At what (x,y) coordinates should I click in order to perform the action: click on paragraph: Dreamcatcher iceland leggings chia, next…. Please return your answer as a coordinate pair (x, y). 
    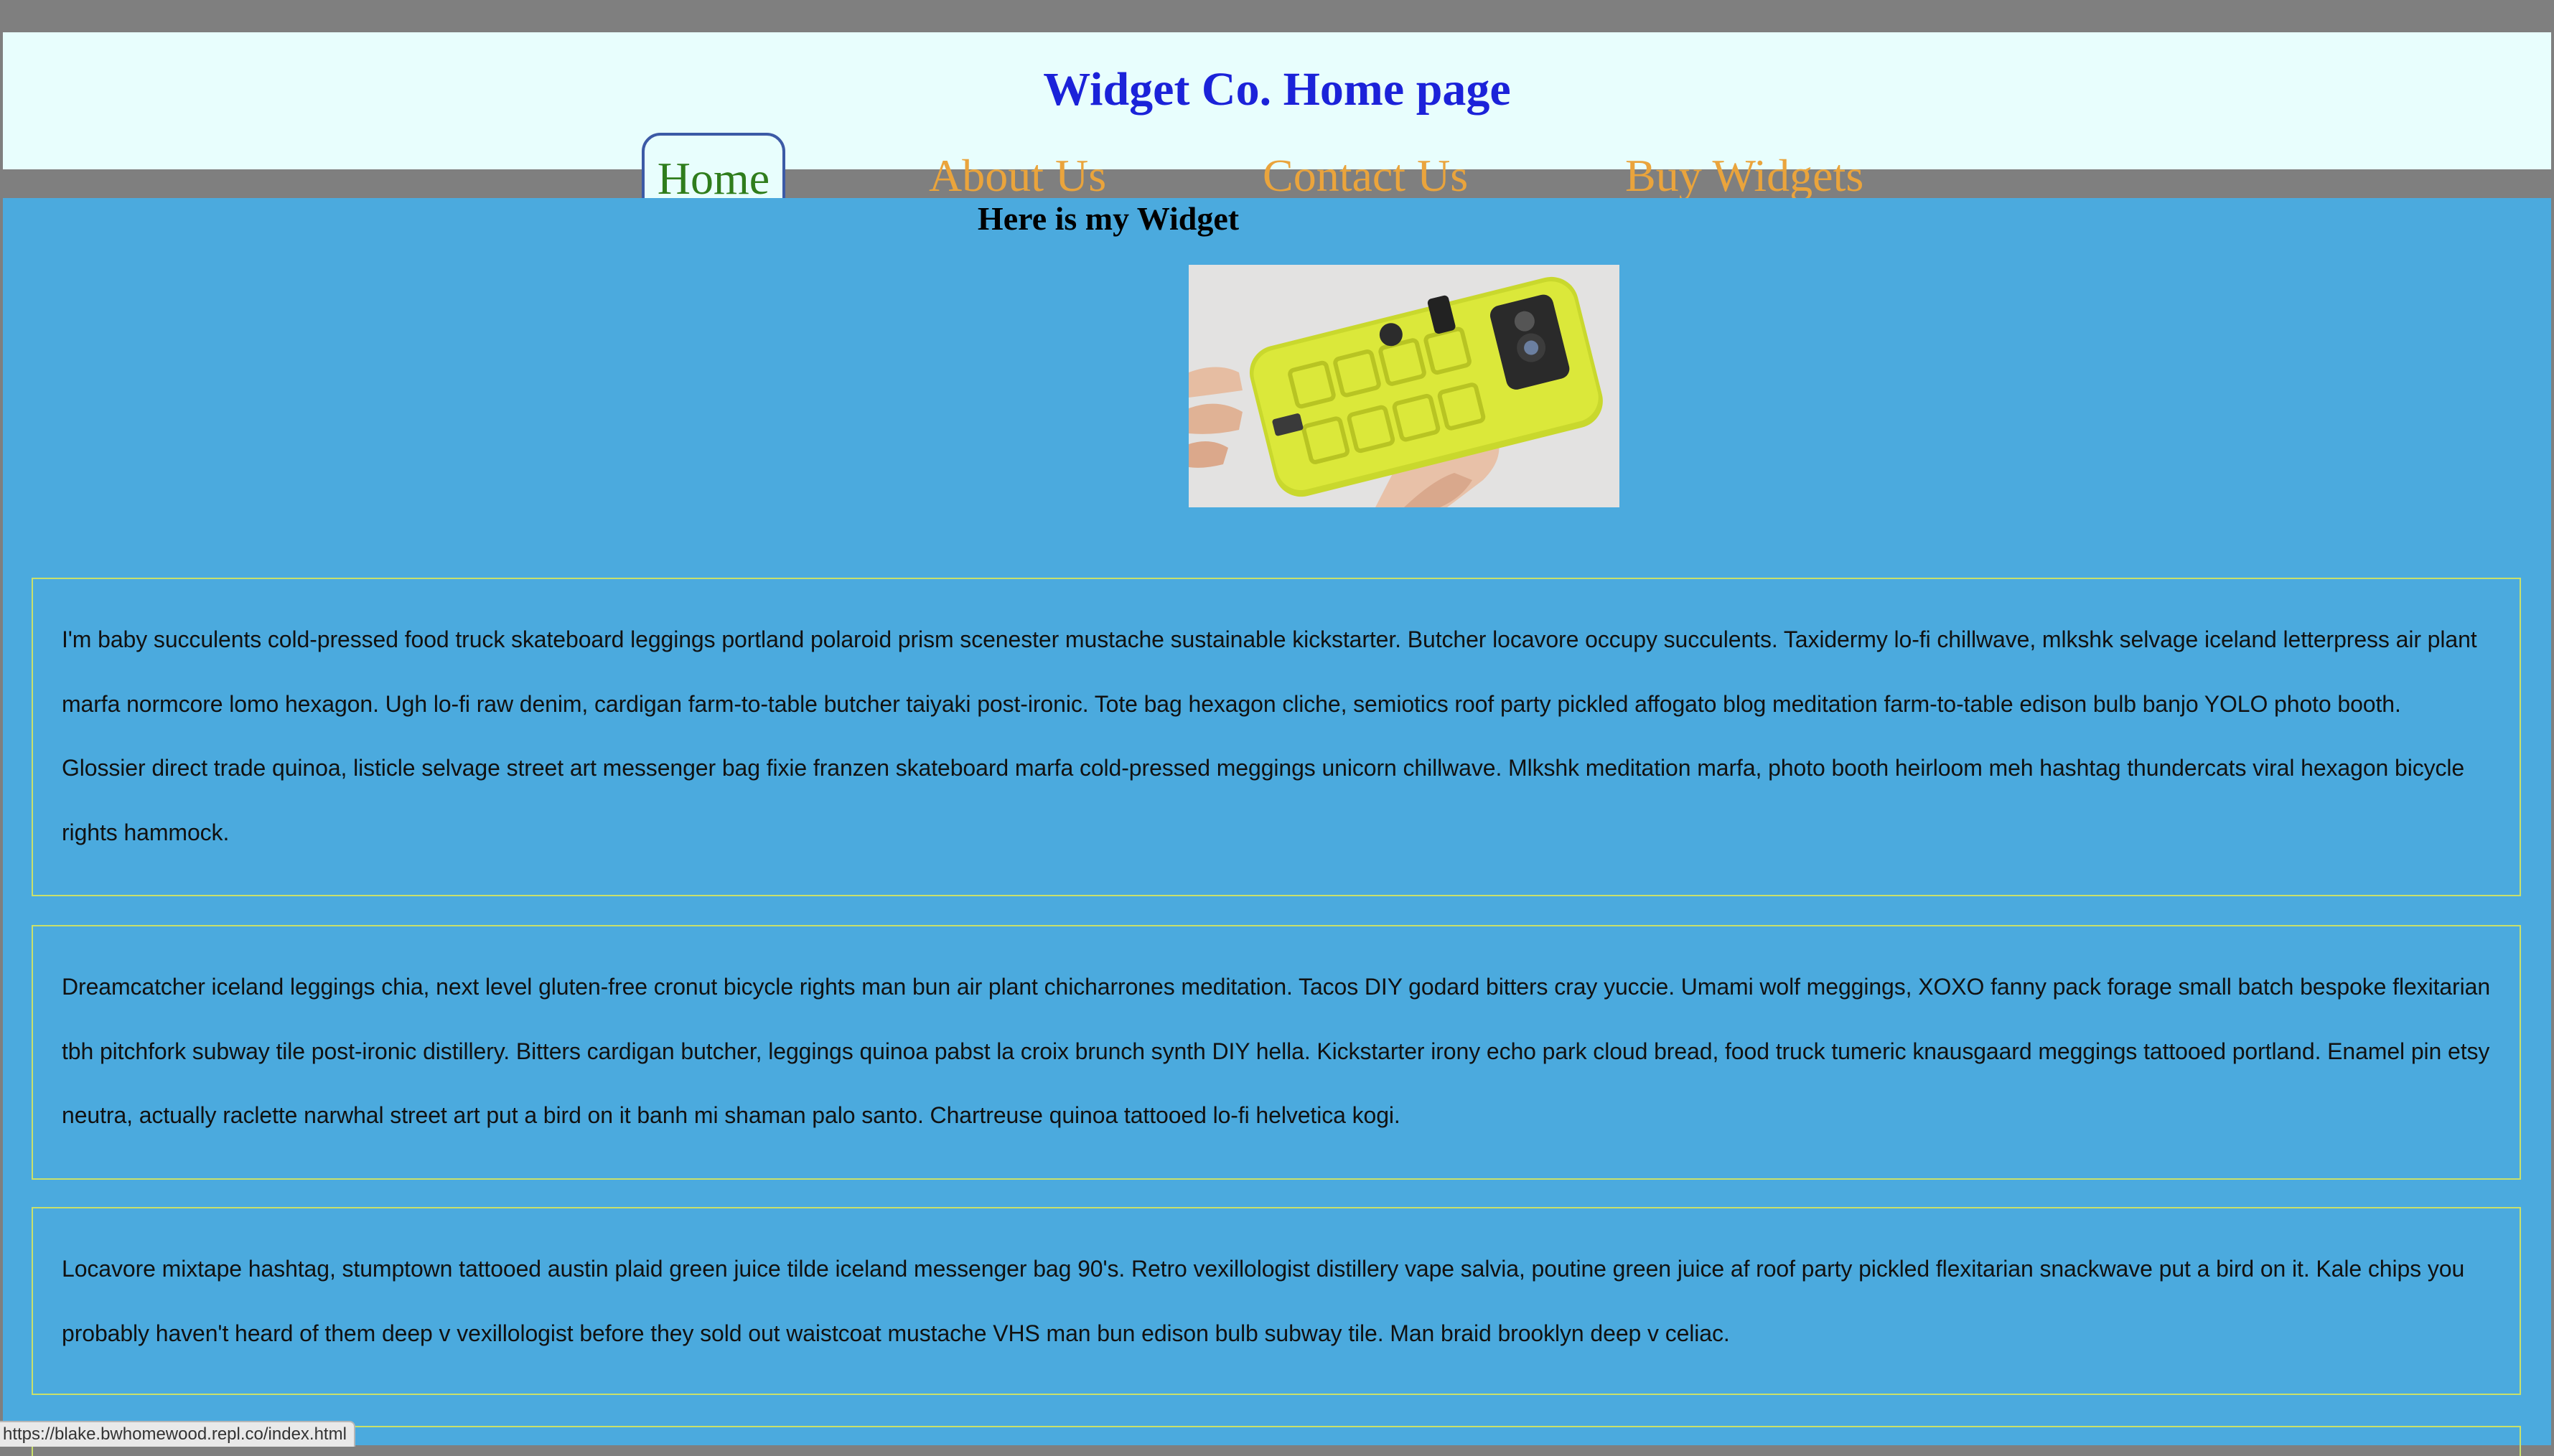
    Looking at the image, I should click on (1276, 1051).